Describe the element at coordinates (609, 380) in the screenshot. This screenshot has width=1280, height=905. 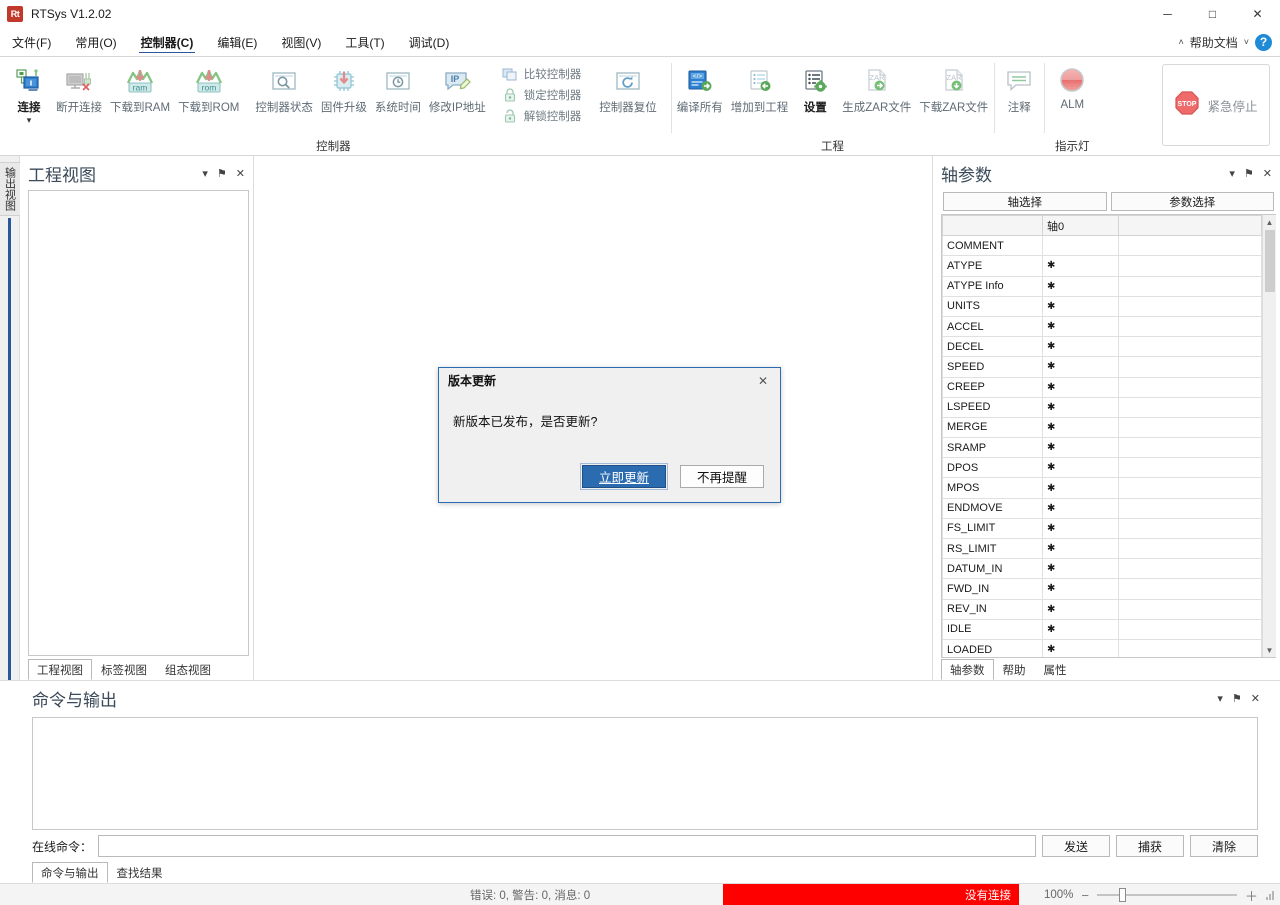
I see `dialog-title-bar: 版本更新 ✕` at that location.